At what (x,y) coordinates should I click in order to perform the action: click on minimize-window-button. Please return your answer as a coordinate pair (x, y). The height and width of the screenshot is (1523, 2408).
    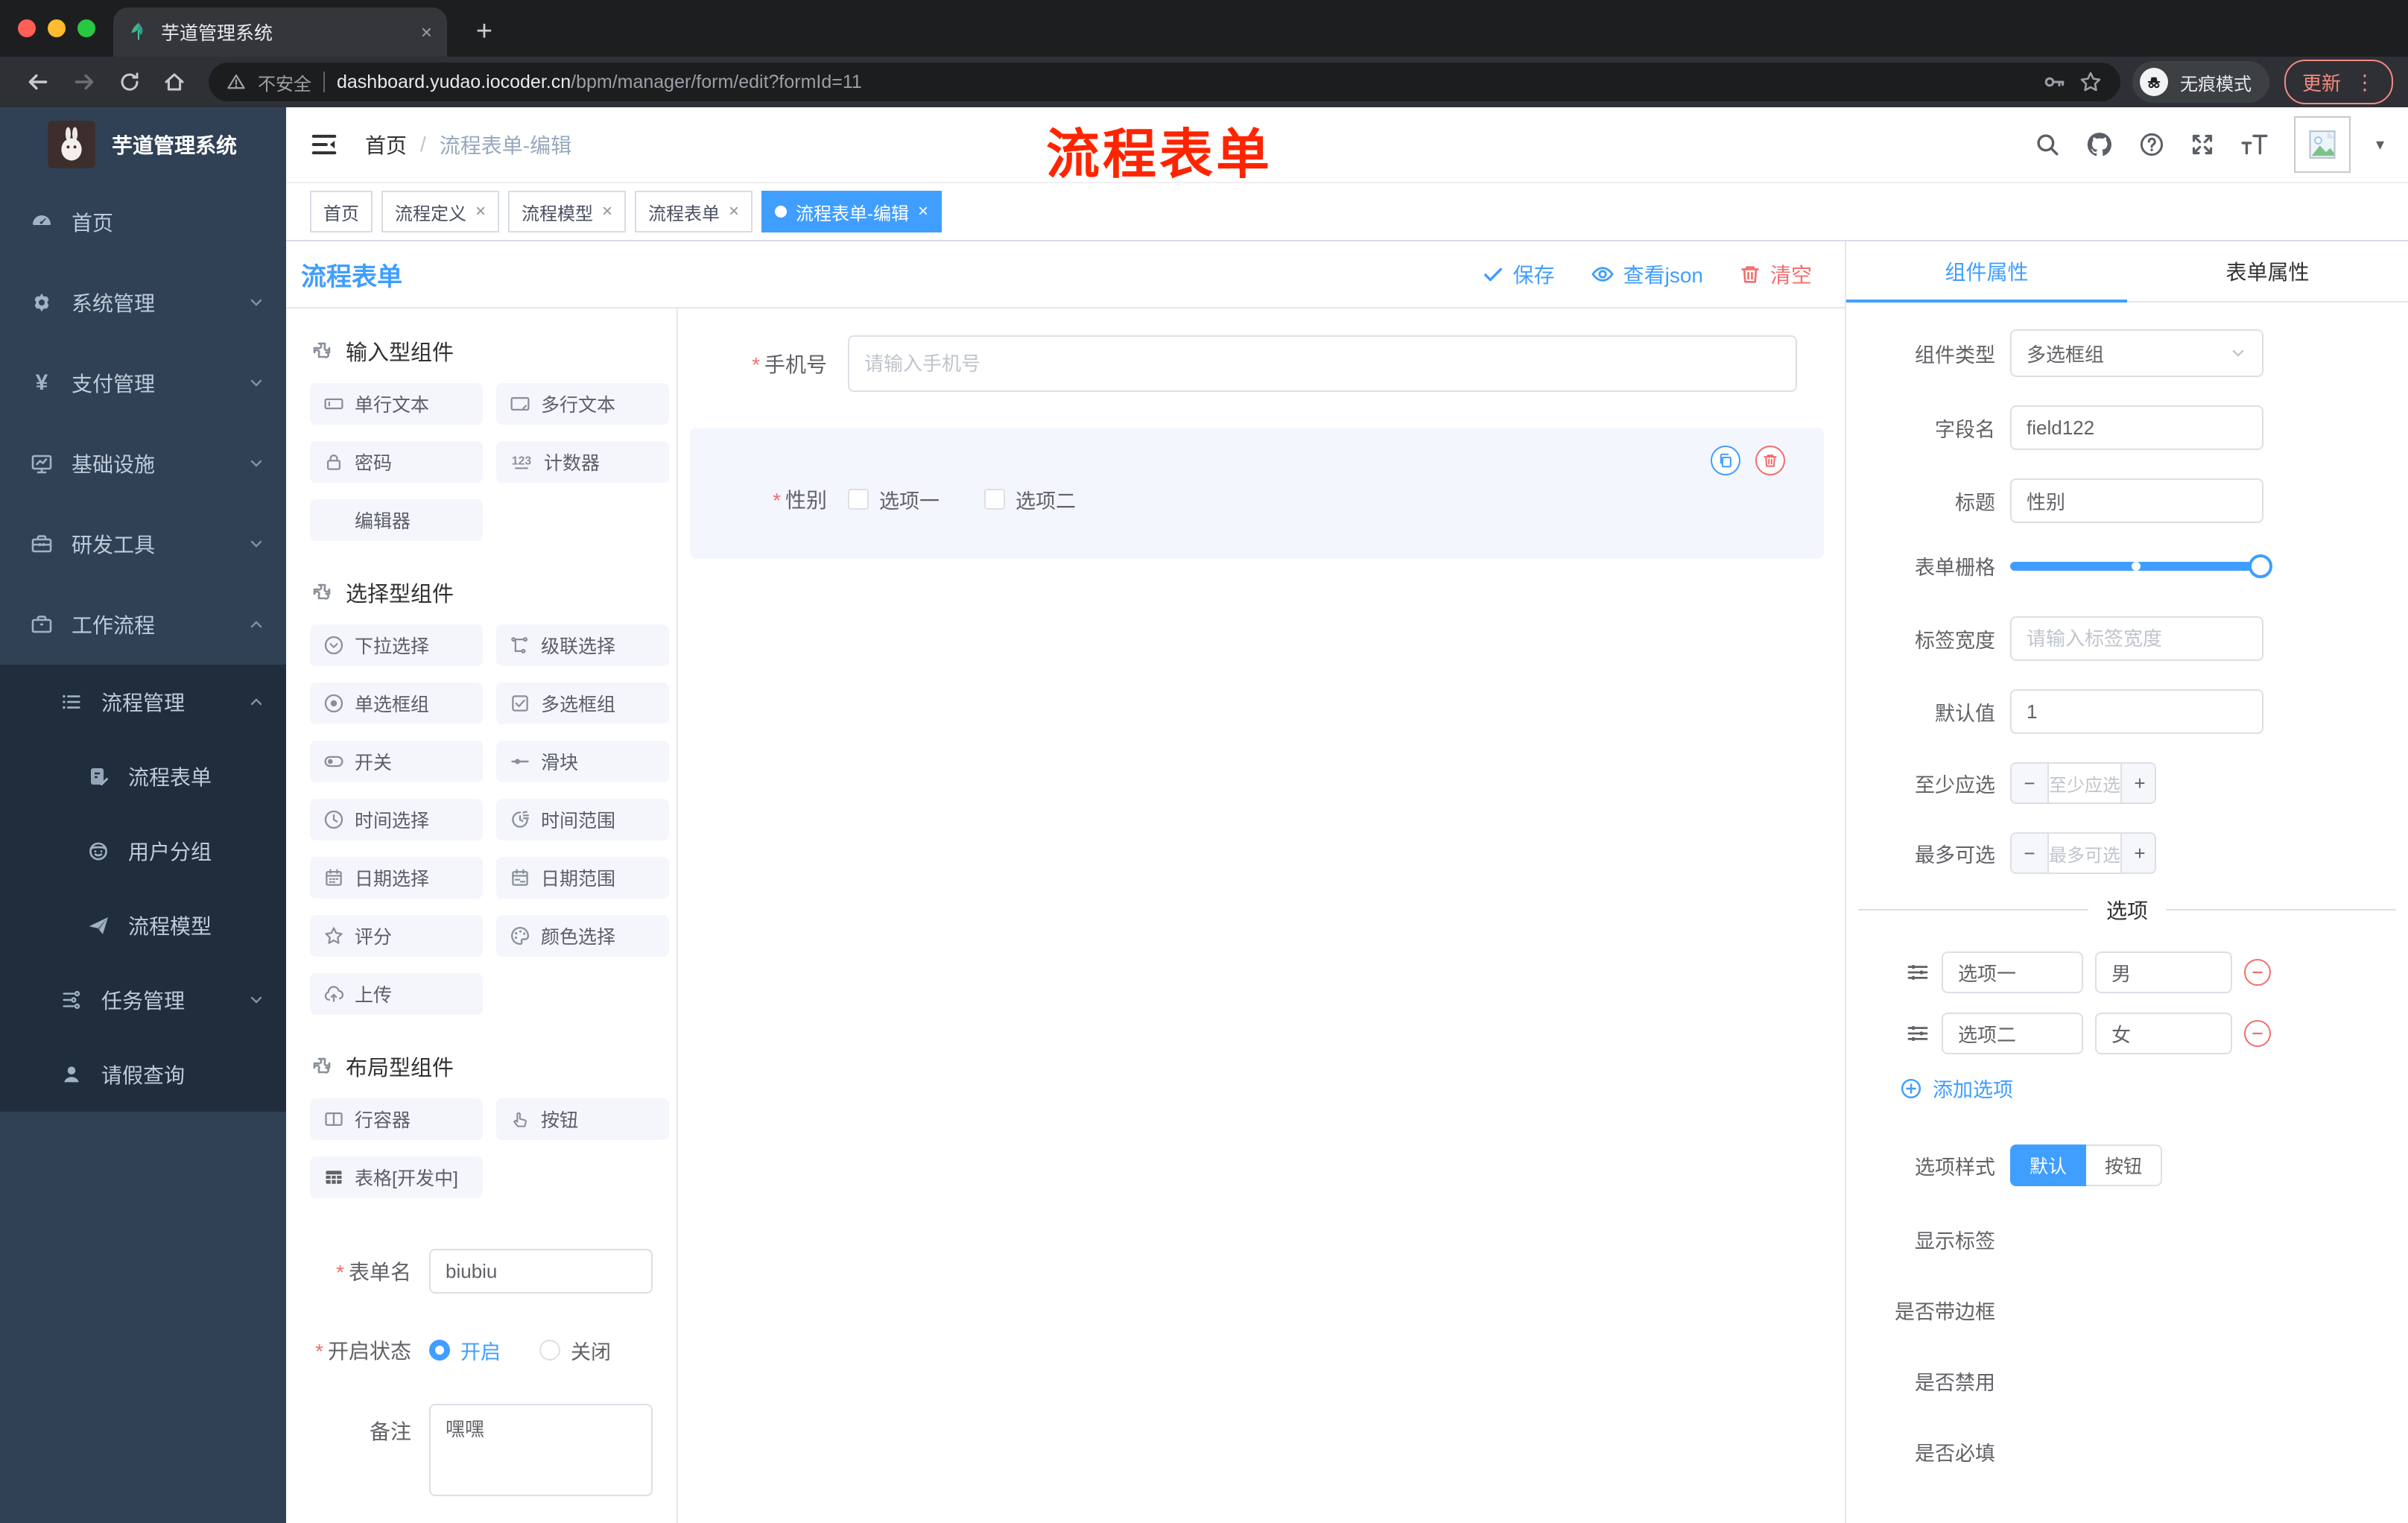
    Looking at the image, I should click on (57, 28).